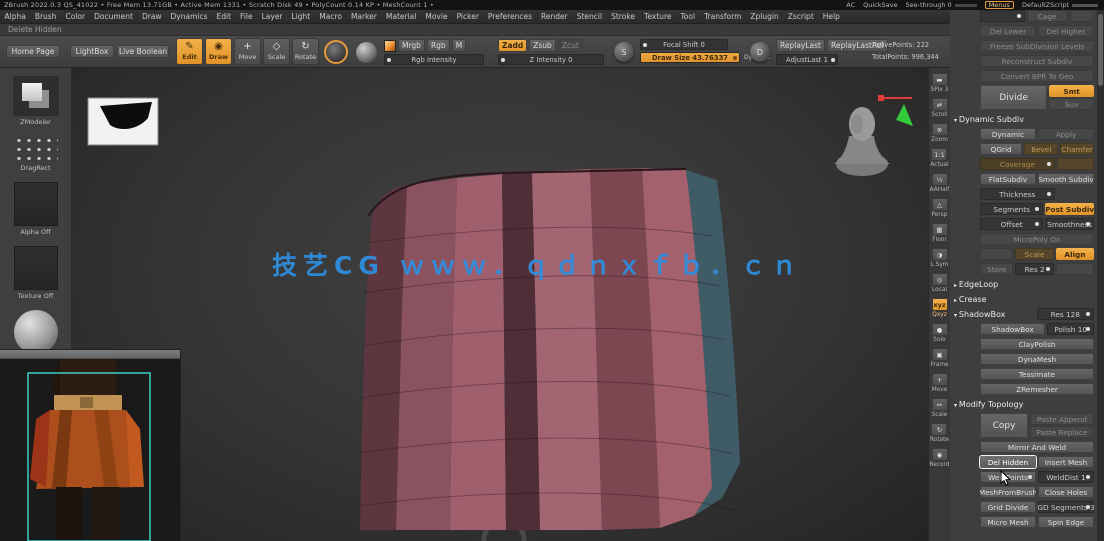 The width and height of the screenshot is (1104, 541). Describe the element at coordinates (939, 158) in the screenshot. I see `right-shelf-button: 1:1 Actual` at that location.